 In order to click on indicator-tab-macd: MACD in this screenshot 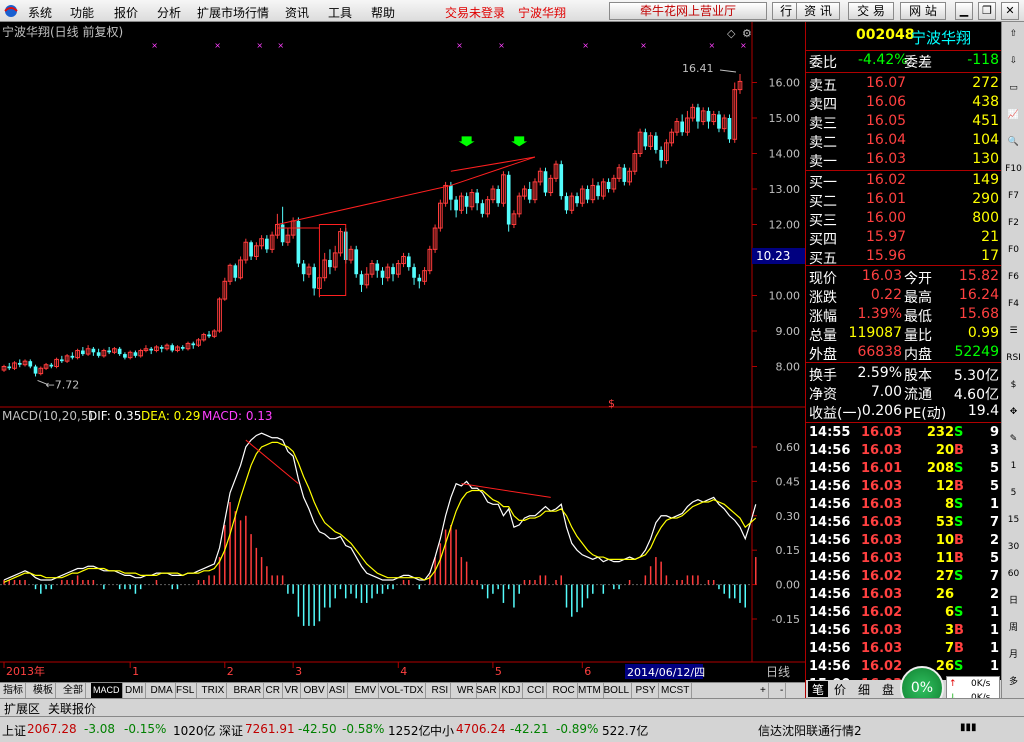, I will do `click(107, 691)`.